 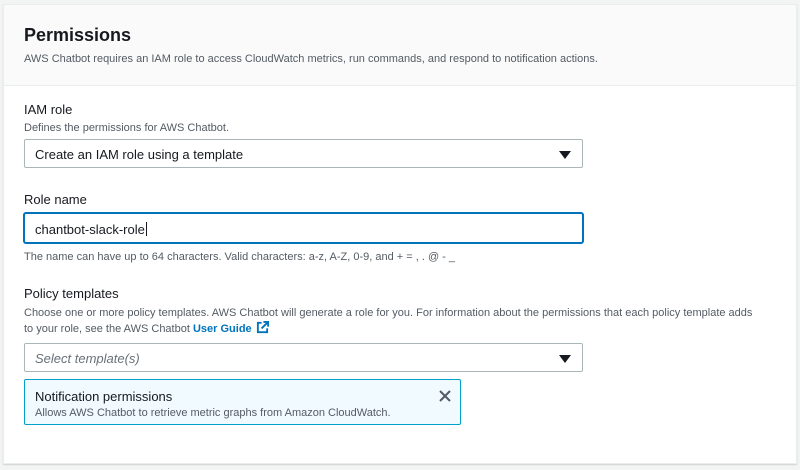 What do you see at coordinates (303, 357) in the screenshot?
I see `policy-templates-select: Select template(s)` at bounding box center [303, 357].